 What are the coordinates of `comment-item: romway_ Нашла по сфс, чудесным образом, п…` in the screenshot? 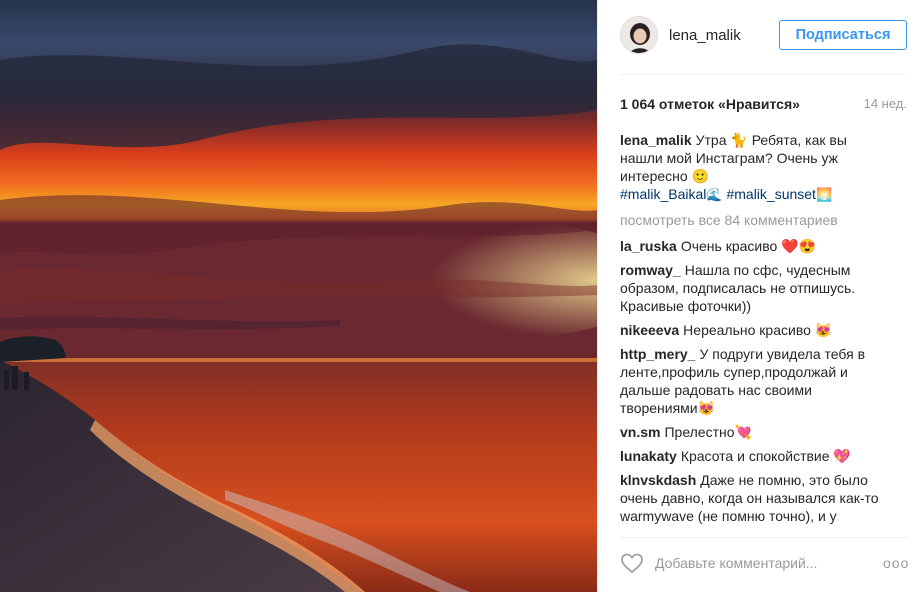 It's located at (755, 288).